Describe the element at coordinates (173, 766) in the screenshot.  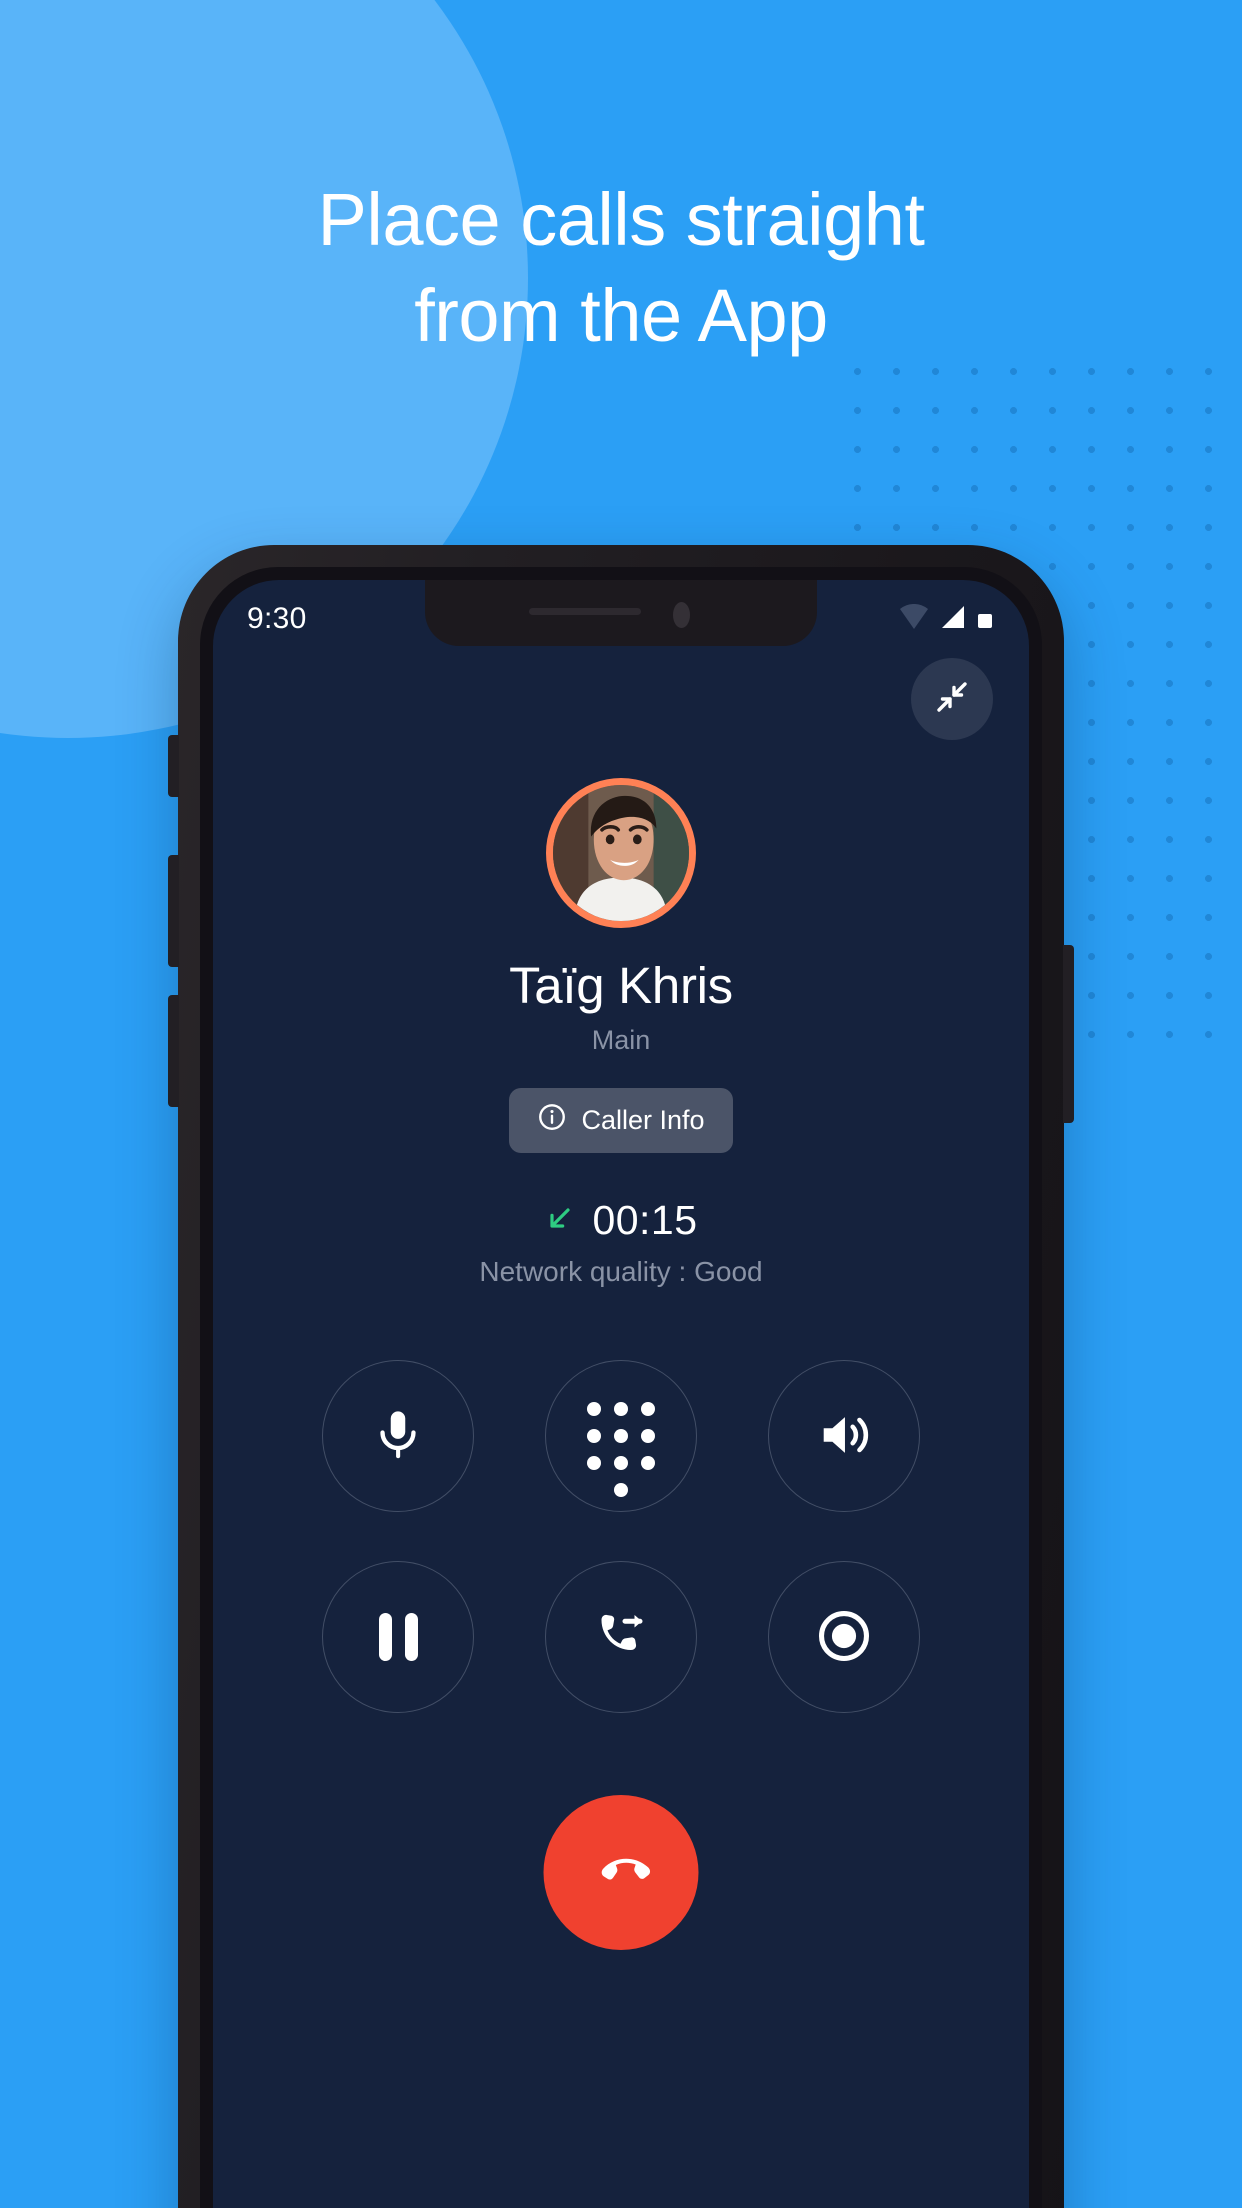
I see `phone-silent-switch` at that location.